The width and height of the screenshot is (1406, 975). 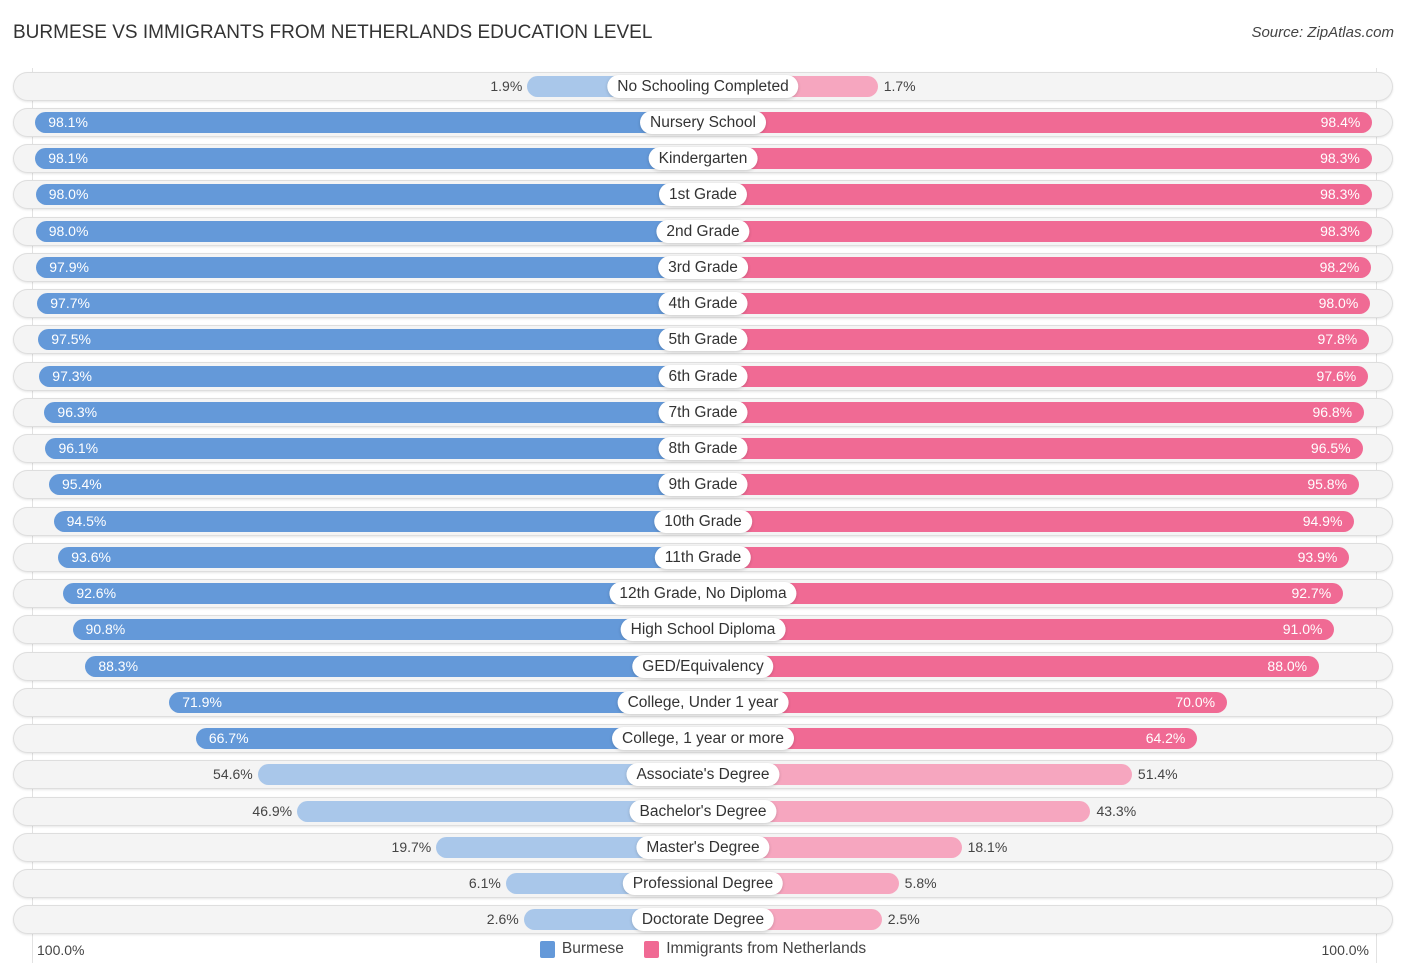 I want to click on value-label-netherlands: 95.8%, so click(x=1327, y=484).